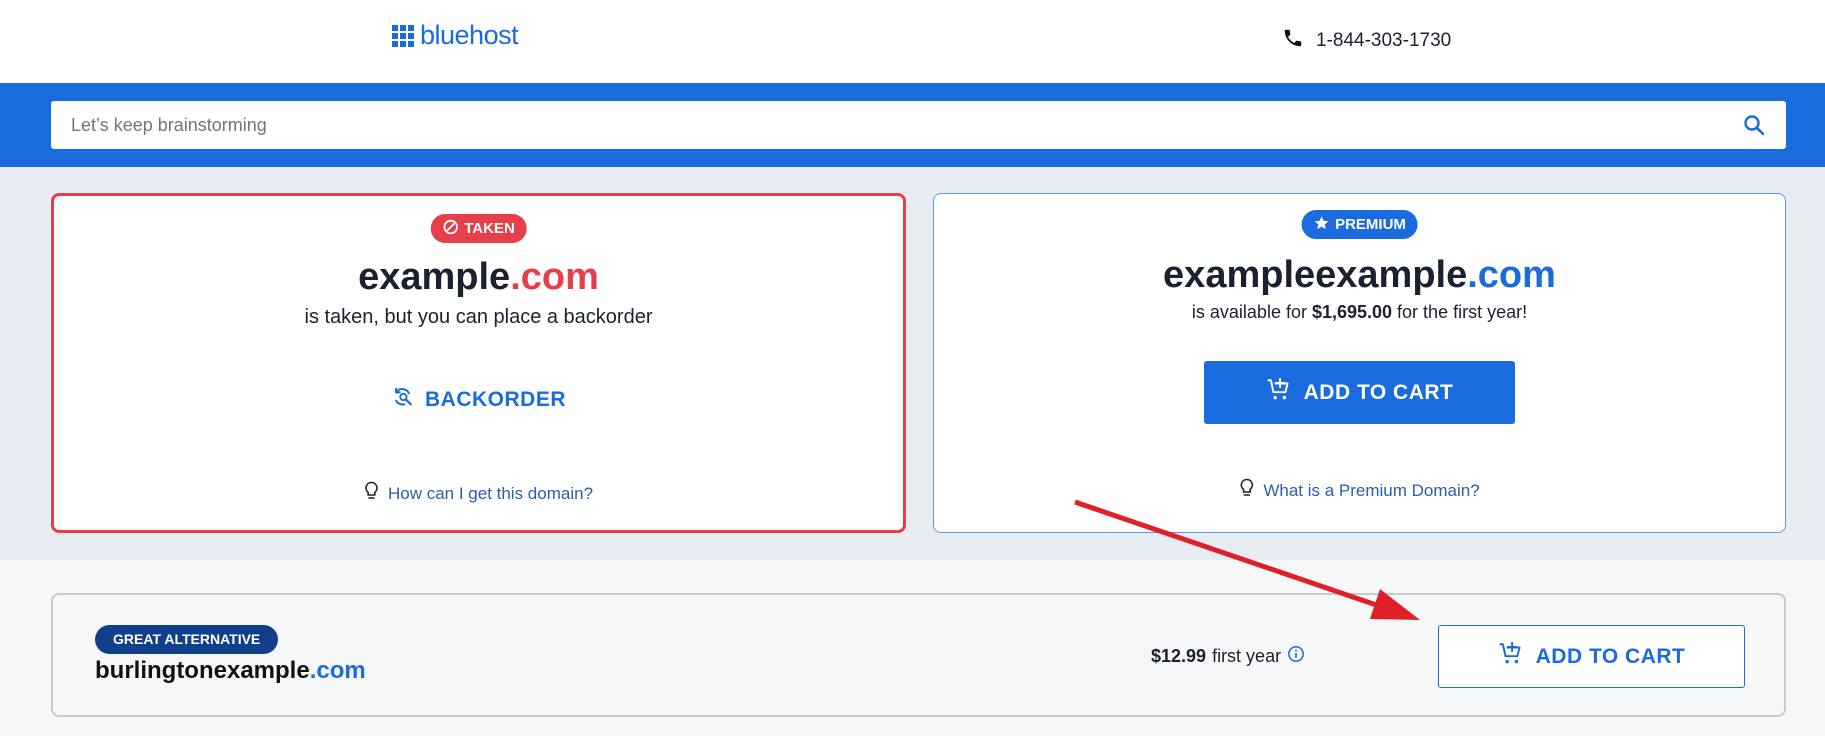  Describe the element at coordinates (1378, 392) in the screenshot. I see `premium-add-to-cart-label: ADD TO CART` at that location.